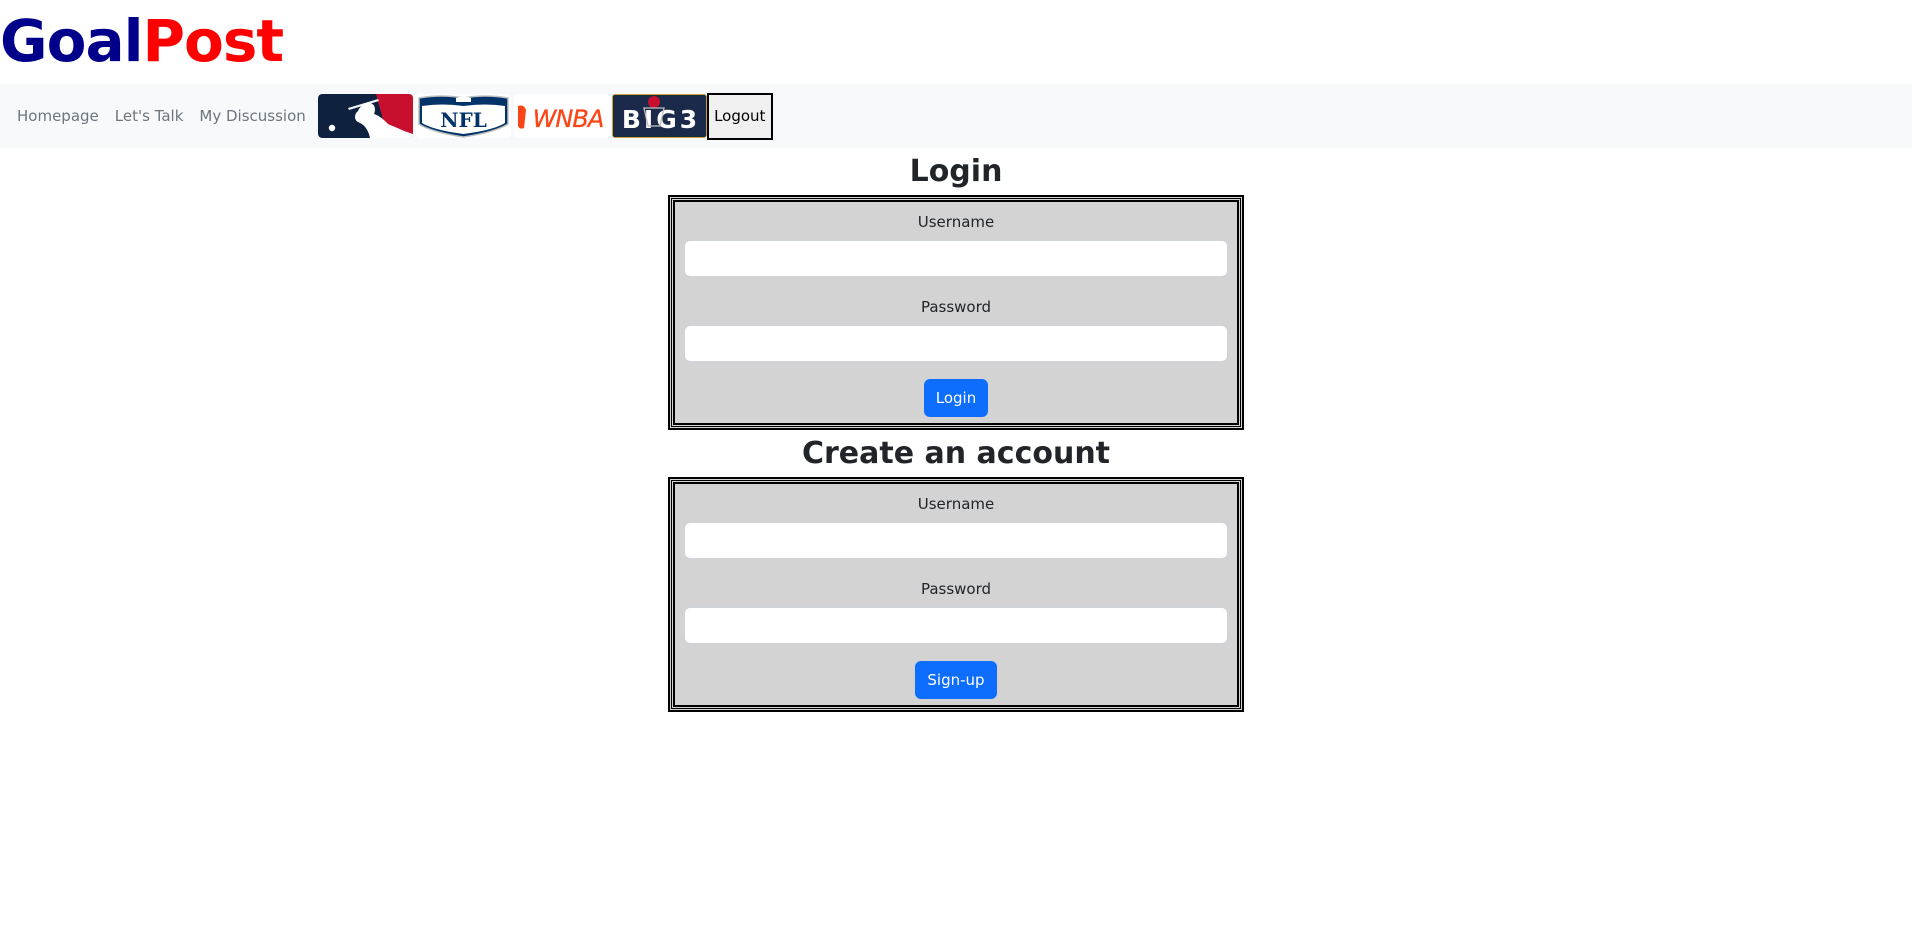 This screenshot has height=930, width=1912. Describe the element at coordinates (956, 589) in the screenshot. I see `signup-password-label: Password` at that location.